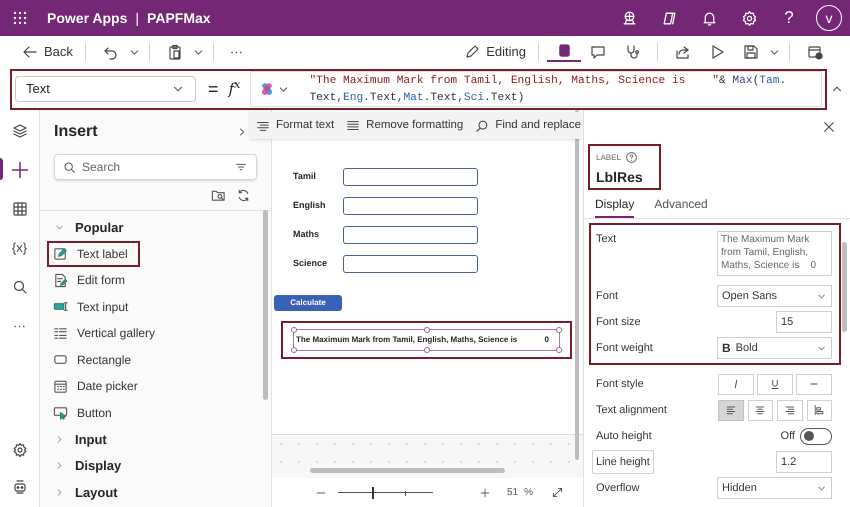  What do you see at coordinates (740, 488) in the screenshot?
I see `dropdown-value: Hidden` at bounding box center [740, 488].